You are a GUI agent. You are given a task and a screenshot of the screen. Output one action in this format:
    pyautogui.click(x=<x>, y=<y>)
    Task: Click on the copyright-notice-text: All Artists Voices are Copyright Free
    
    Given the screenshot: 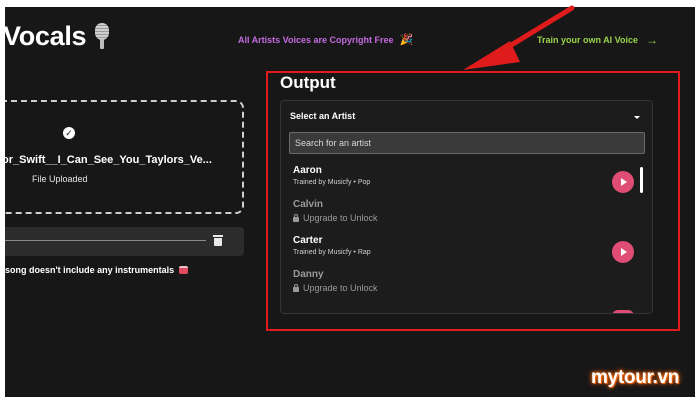 What is the action you would take?
    pyautogui.click(x=316, y=39)
    